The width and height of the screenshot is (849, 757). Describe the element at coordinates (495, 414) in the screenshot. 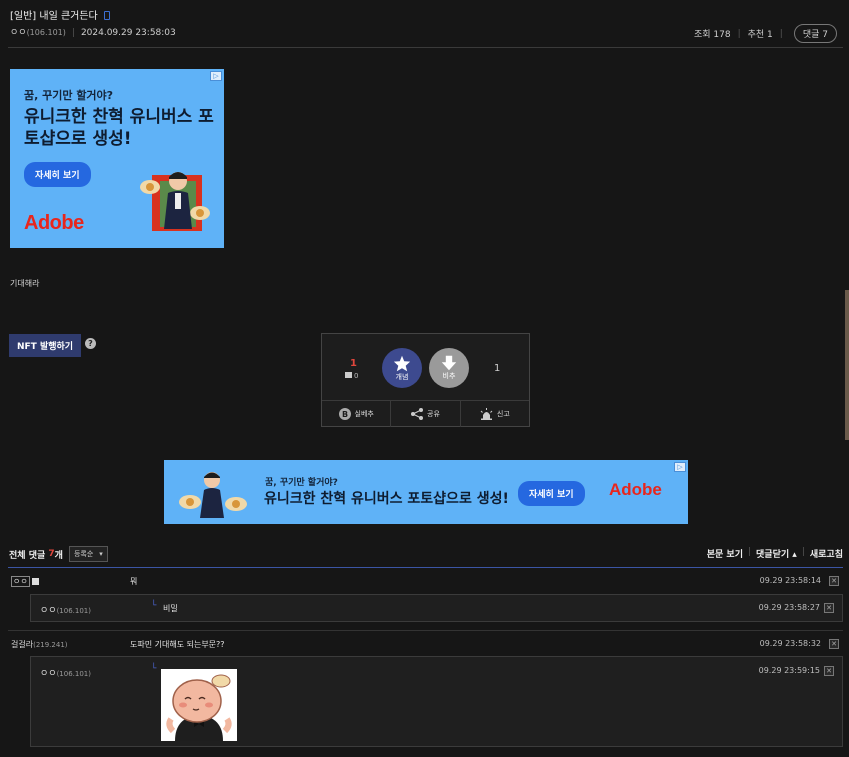

I see `report-button: 신고` at that location.